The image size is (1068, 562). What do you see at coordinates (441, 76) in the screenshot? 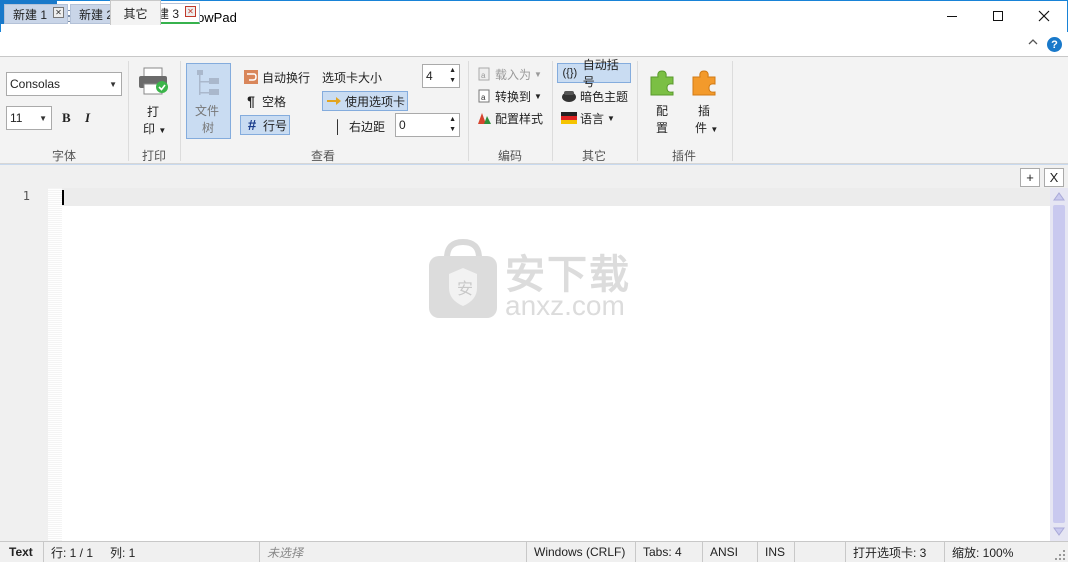
I see `tab-size-spinner: 4 ▲ ▼` at bounding box center [441, 76].